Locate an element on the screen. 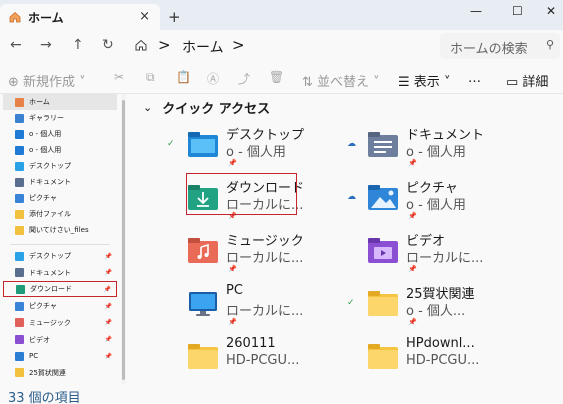 The width and height of the screenshot is (563, 404). refresh-button: ↻ is located at coordinates (108, 45).